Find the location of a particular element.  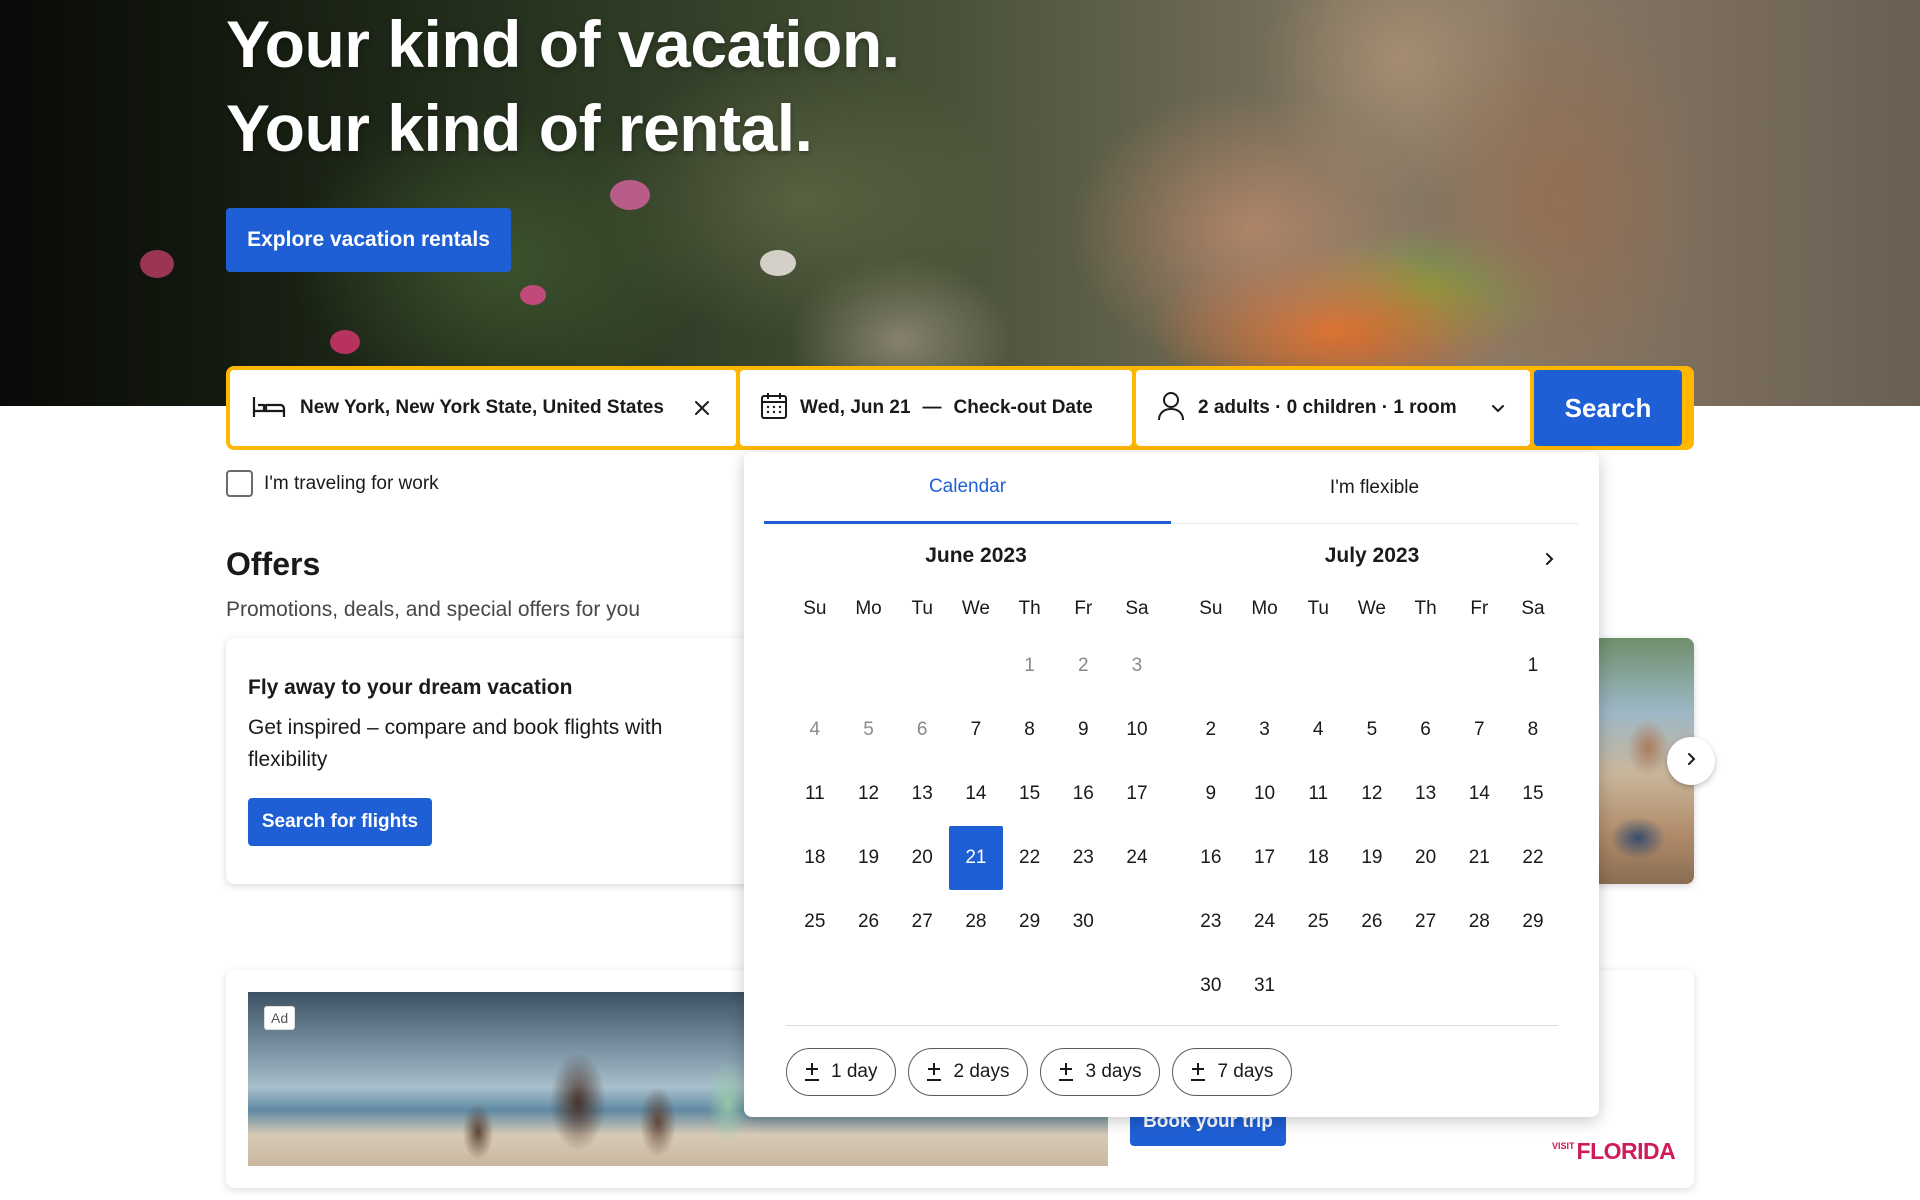

weekday-label: Th is located at coordinates (1425, 608).